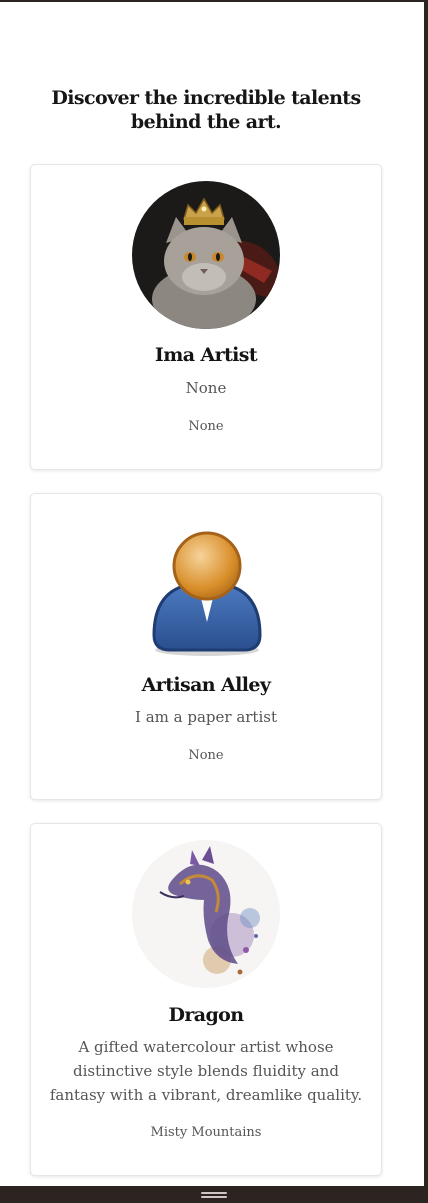 The width and height of the screenshot is (428, 1203). What do you see at coordinates (206, 388) in the screenshot?
I see `artist-bio: None` at bounding box center [206, 388].